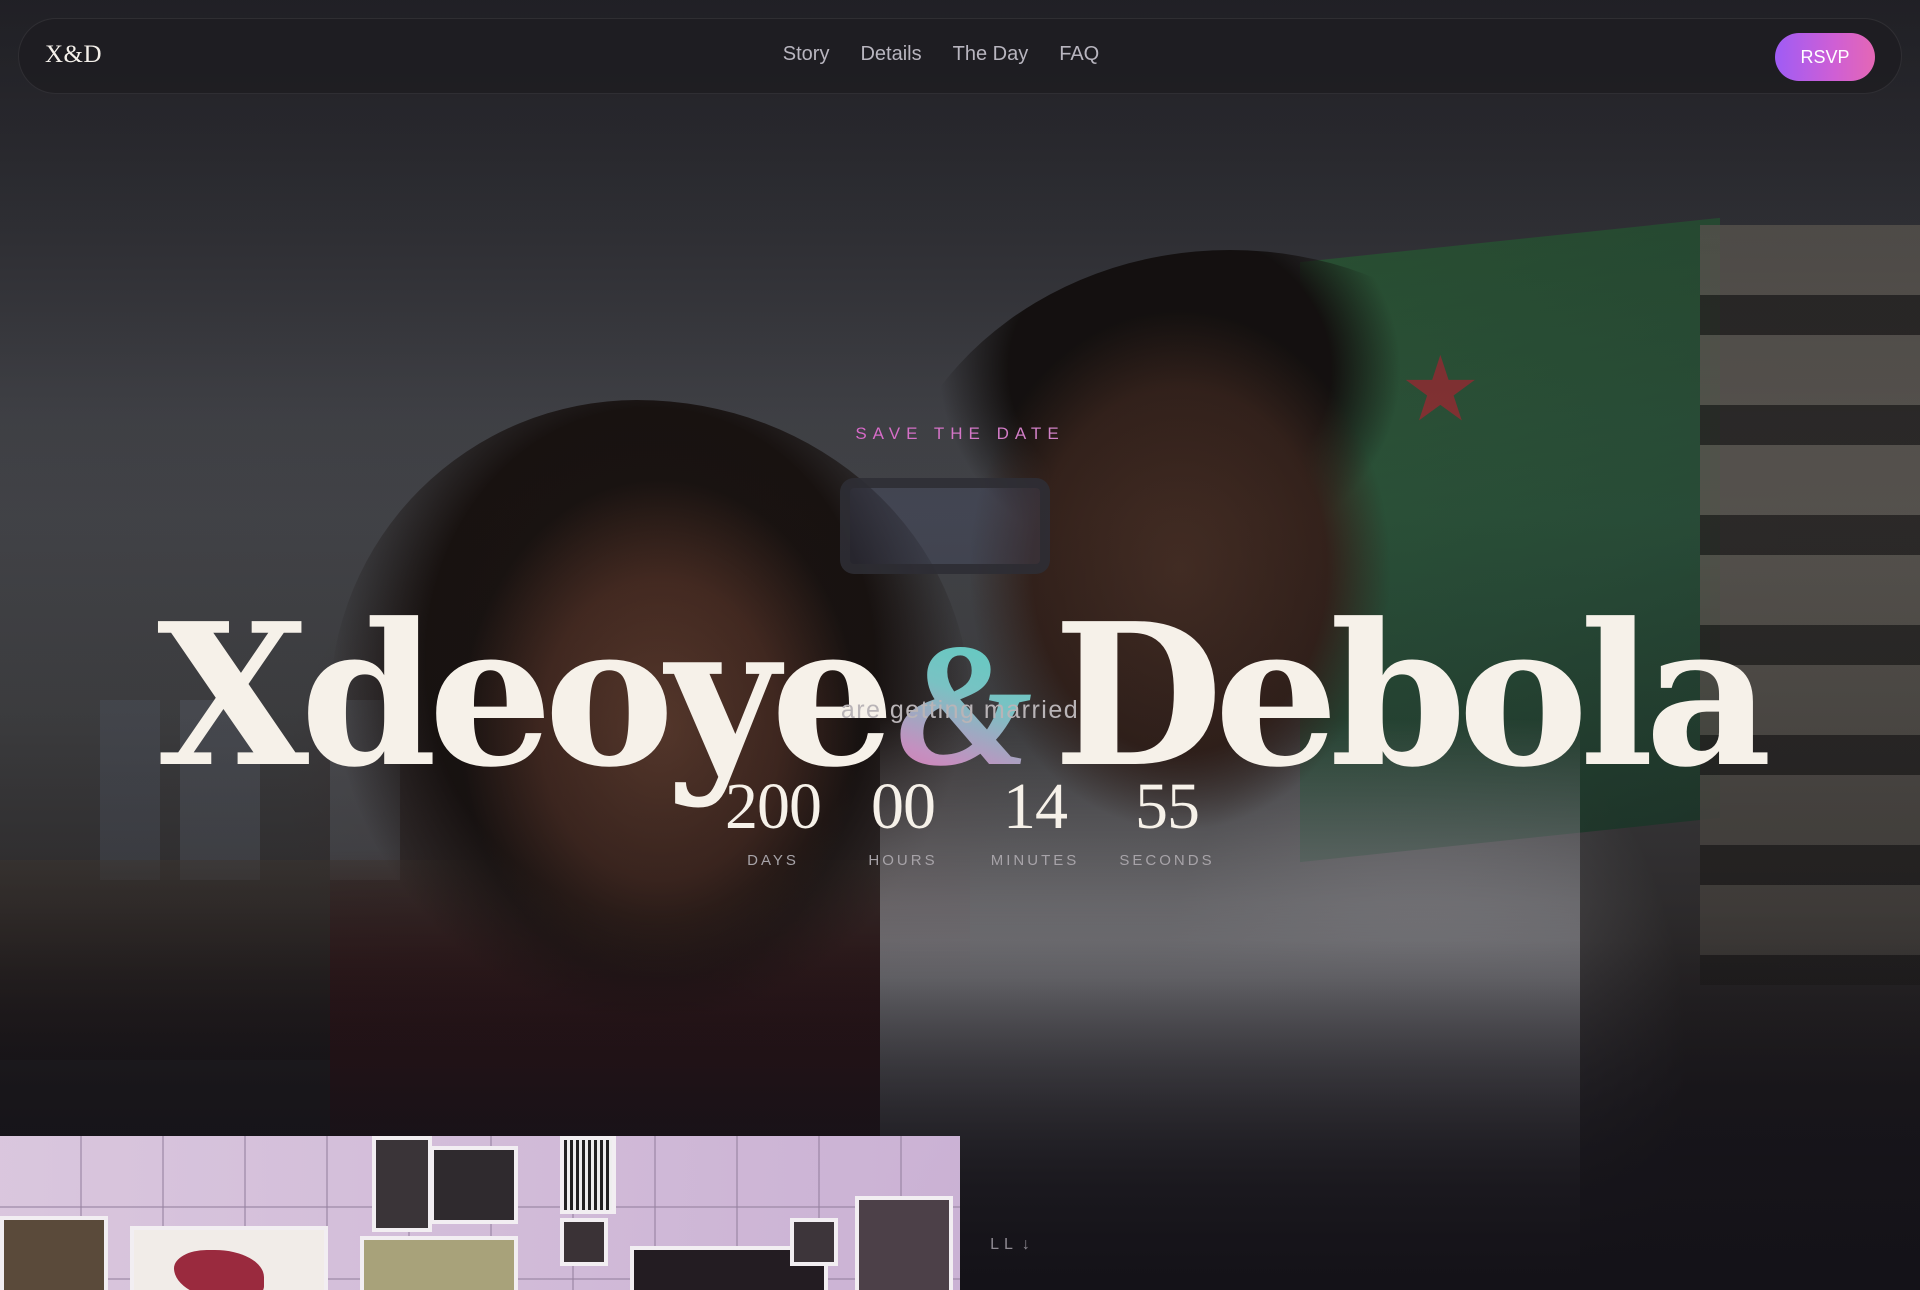  Describe the element at coordinates (960, 710) in the screenshot. I see `hero-subtitle: are getting married` at that location.